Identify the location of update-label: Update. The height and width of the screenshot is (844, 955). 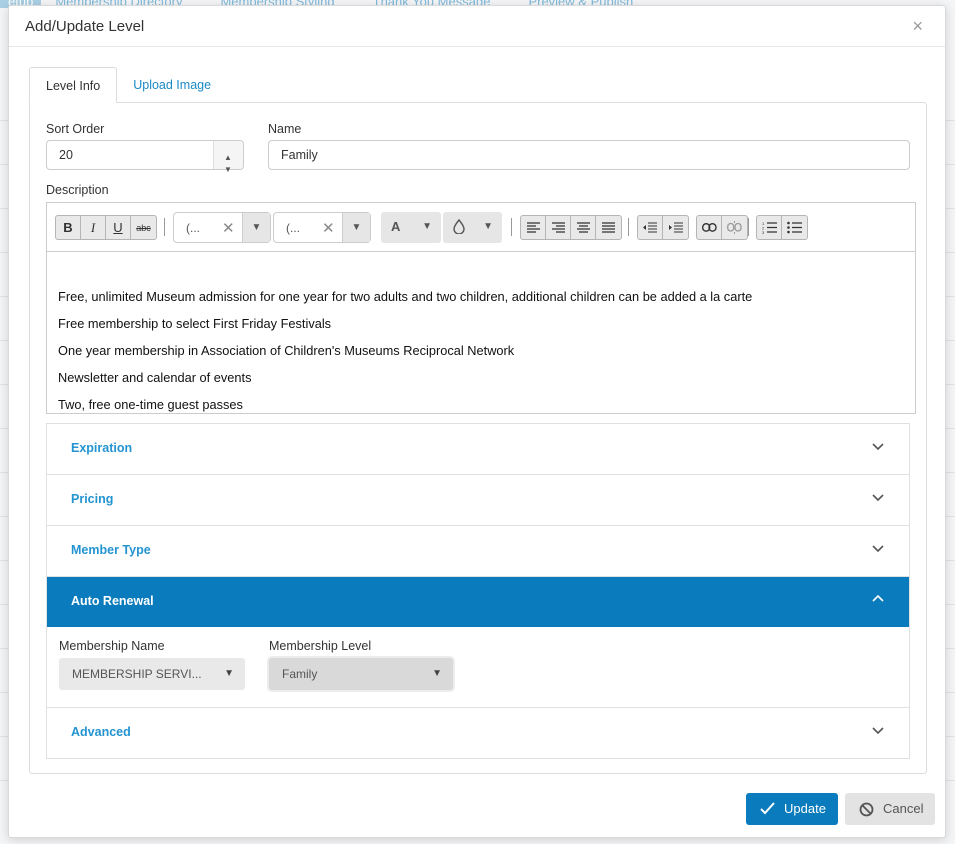
(805, 808).